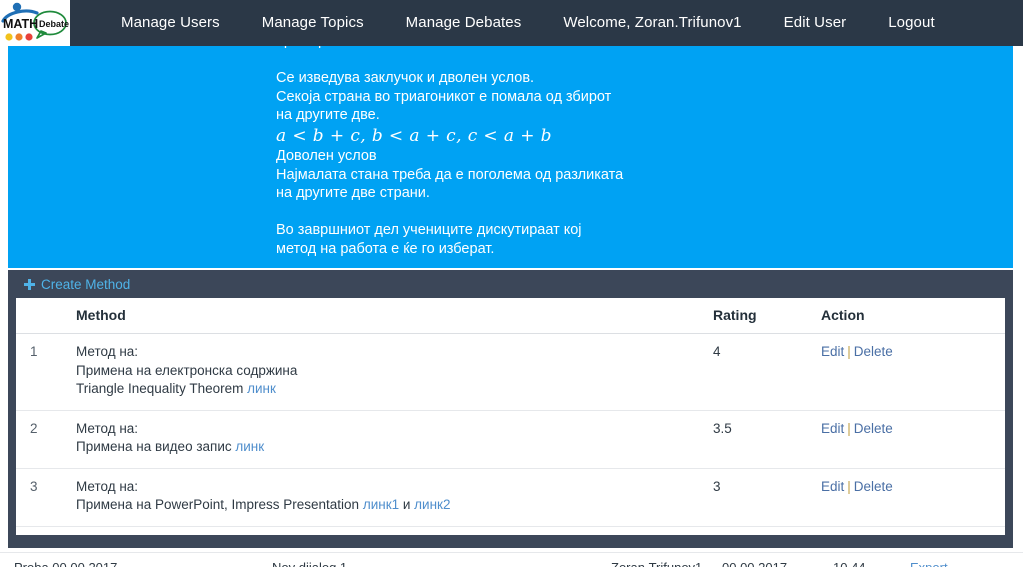 The width and height of the screenshot is (1023, 567). Describe the element at coordinates (65, 563) in the screenshot. I see `debate-name-cell: Proba 00.00.2017` at that location.